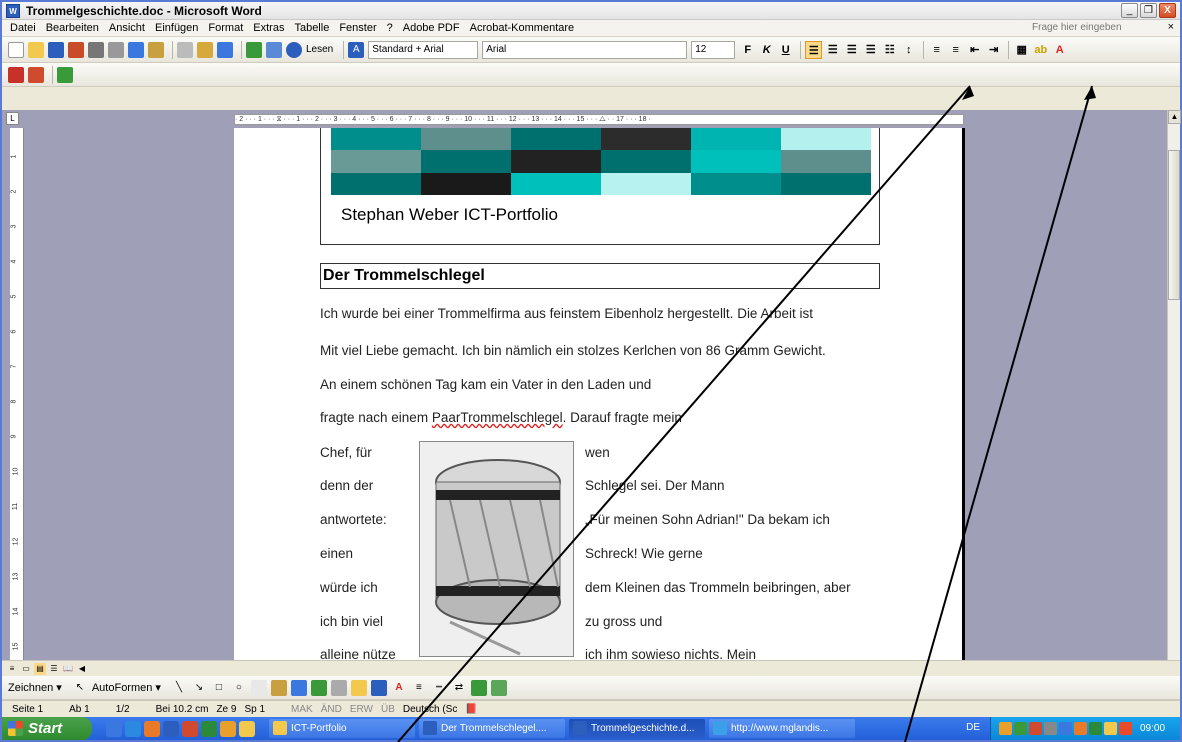 The image size is (1182, 742). I want to click on normal-view-icon: ≡, so click(12, 669).